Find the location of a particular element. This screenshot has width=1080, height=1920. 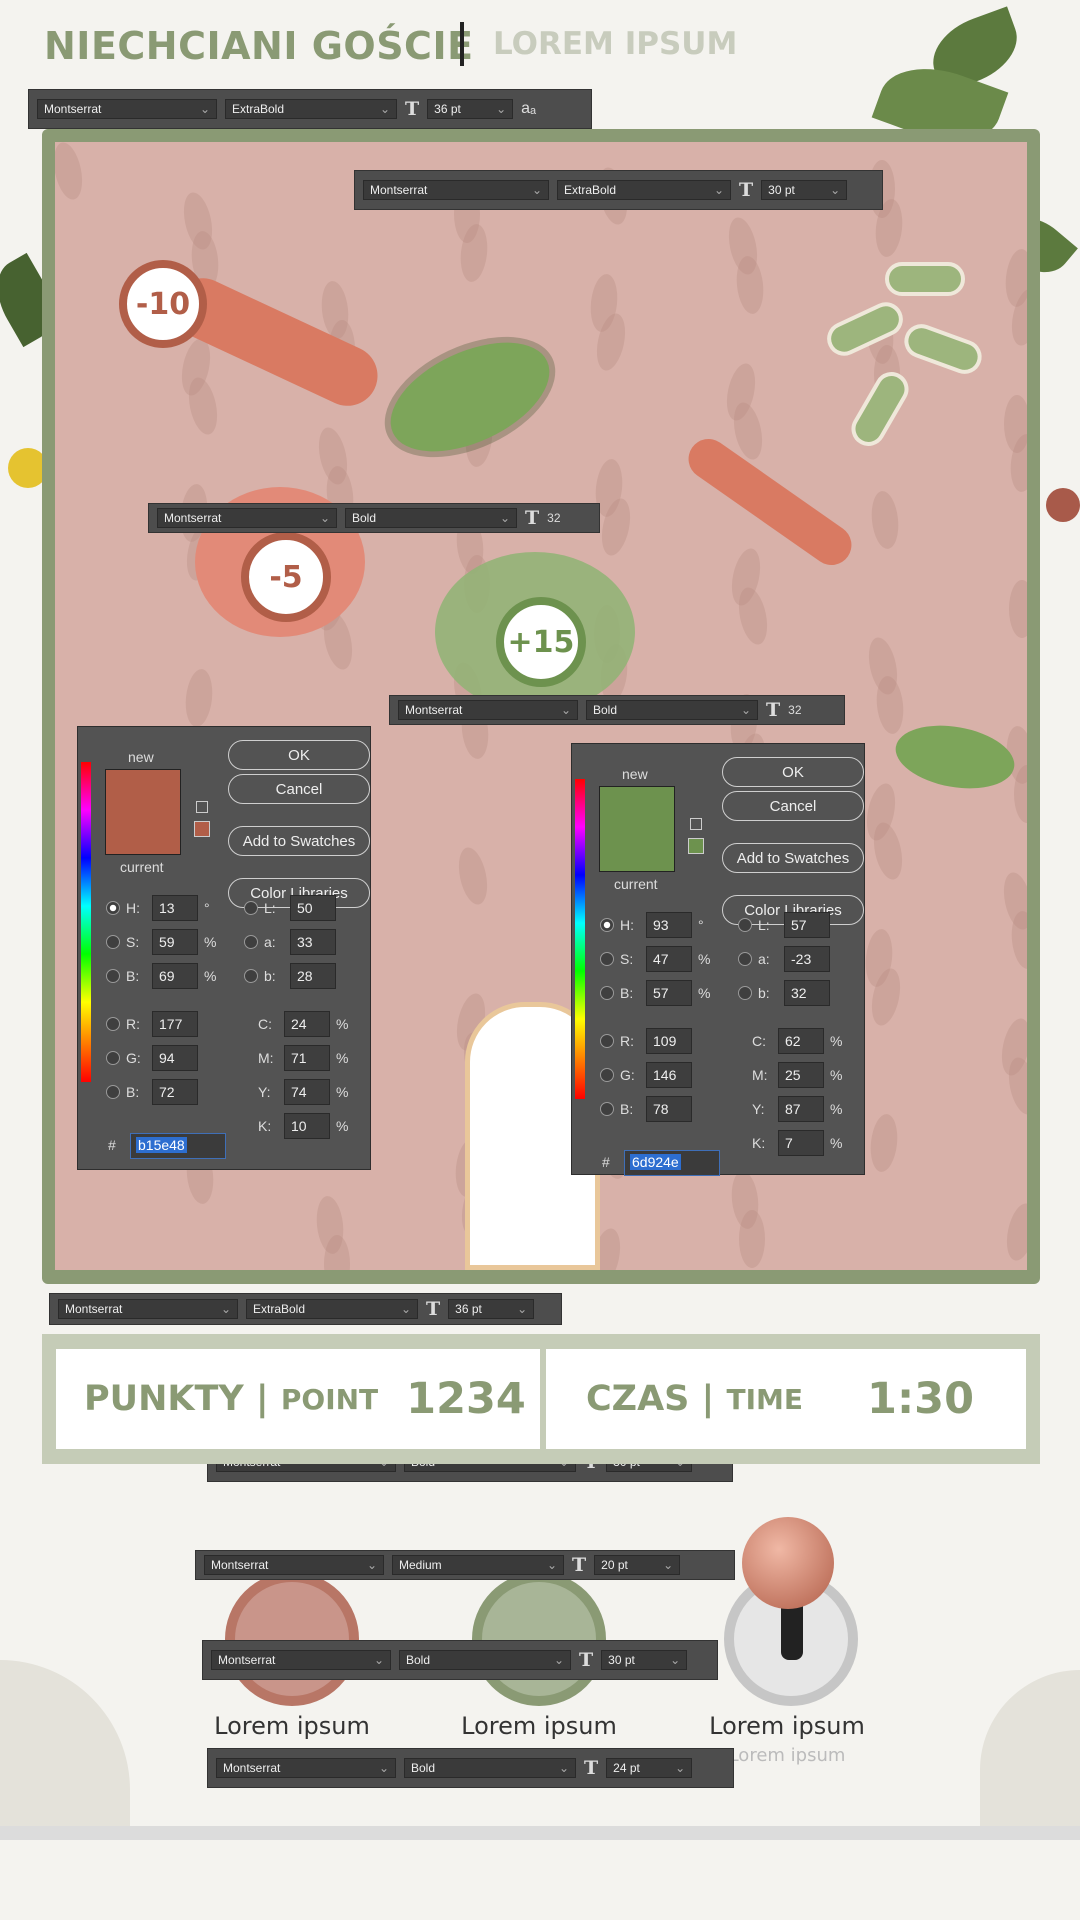

field-s: S: 59% is located at coordinates (161, 942).